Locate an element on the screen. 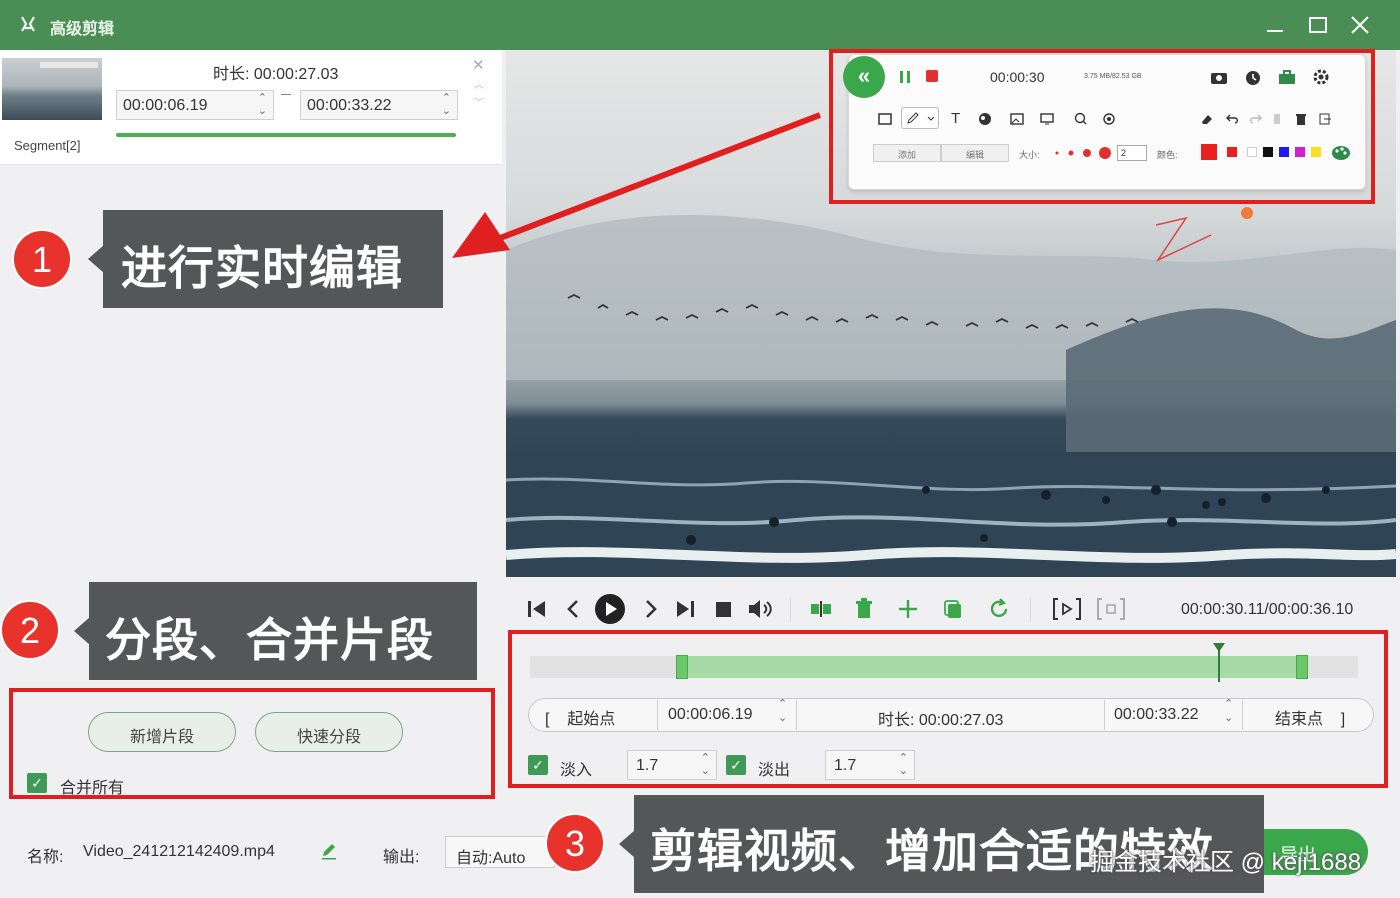 The width and height of the screenshot is (1400, 898). callout-3-badge: 3 is located at coordinates (575, 843).